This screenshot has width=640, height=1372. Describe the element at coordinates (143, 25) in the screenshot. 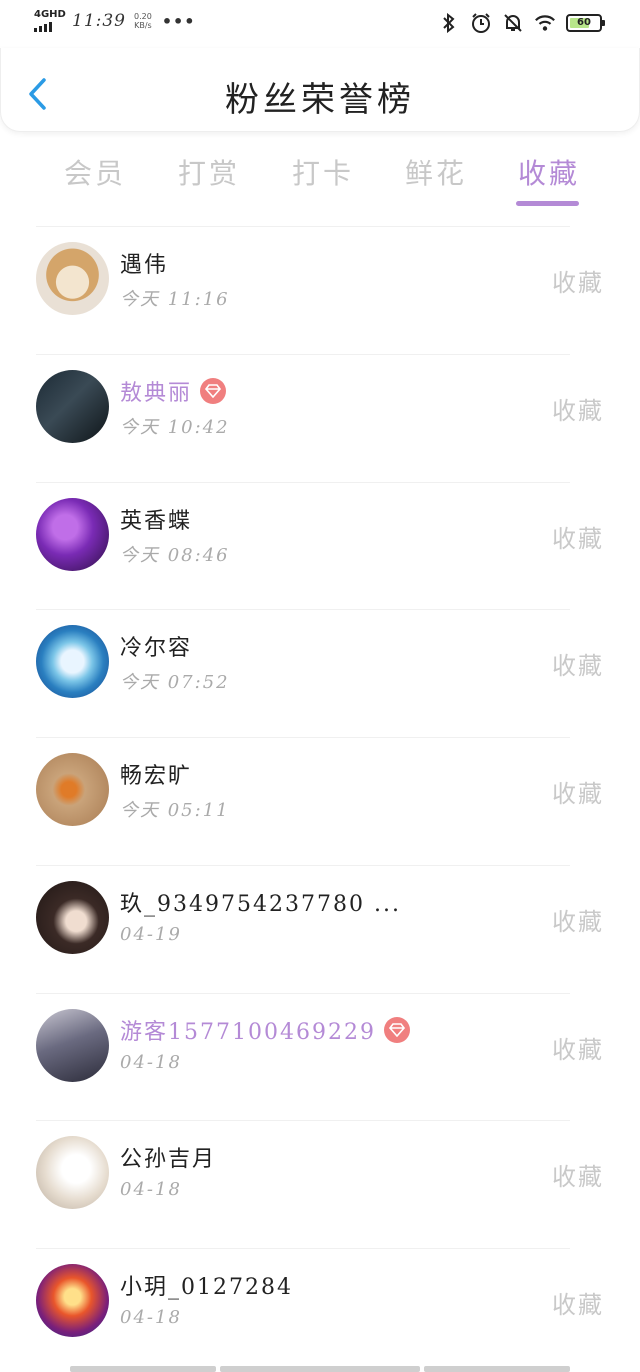

I see `net-speed-unit: KB/s` at that location.